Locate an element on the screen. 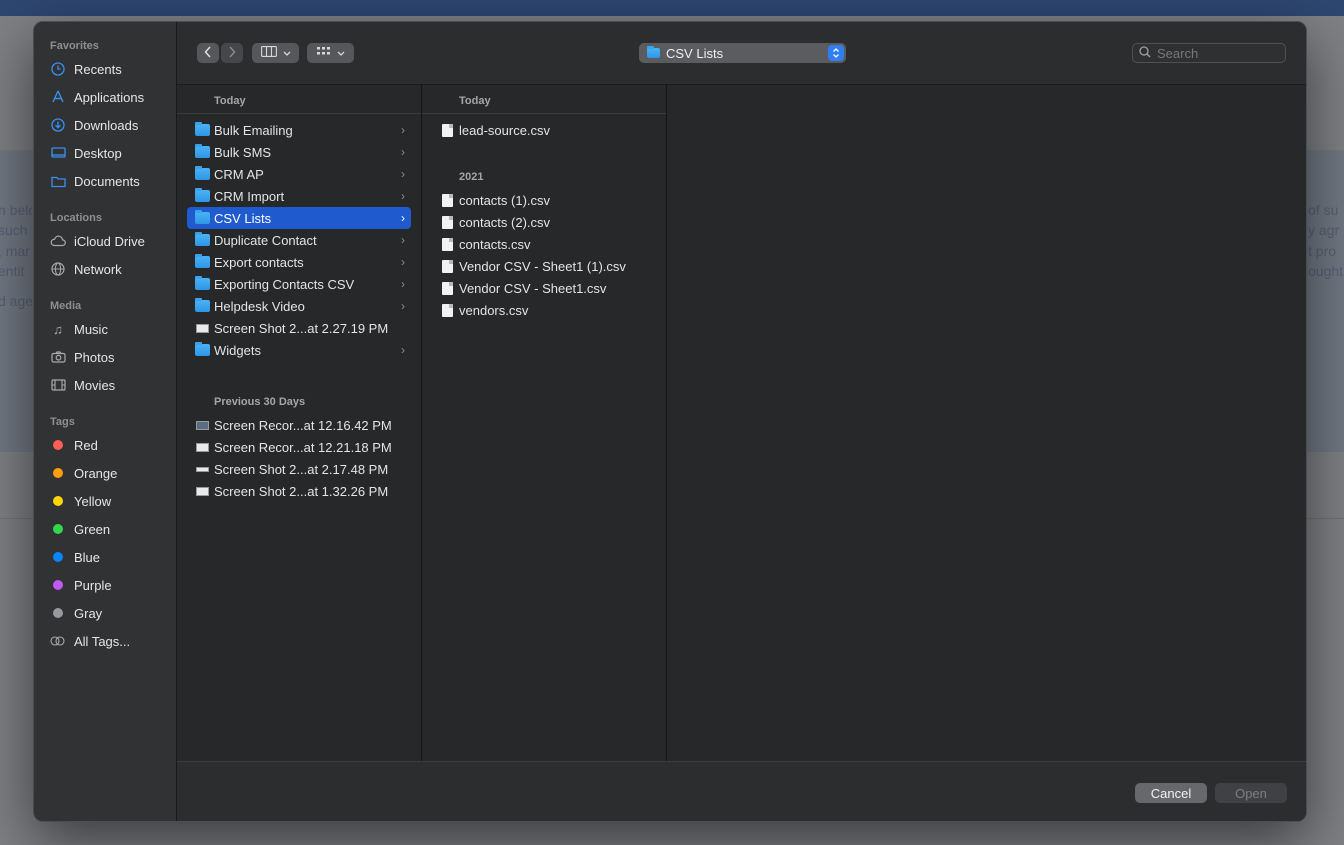  item-label: Vendor CSV - Sheet1 (1).csv is located at coordinates (542, 266).